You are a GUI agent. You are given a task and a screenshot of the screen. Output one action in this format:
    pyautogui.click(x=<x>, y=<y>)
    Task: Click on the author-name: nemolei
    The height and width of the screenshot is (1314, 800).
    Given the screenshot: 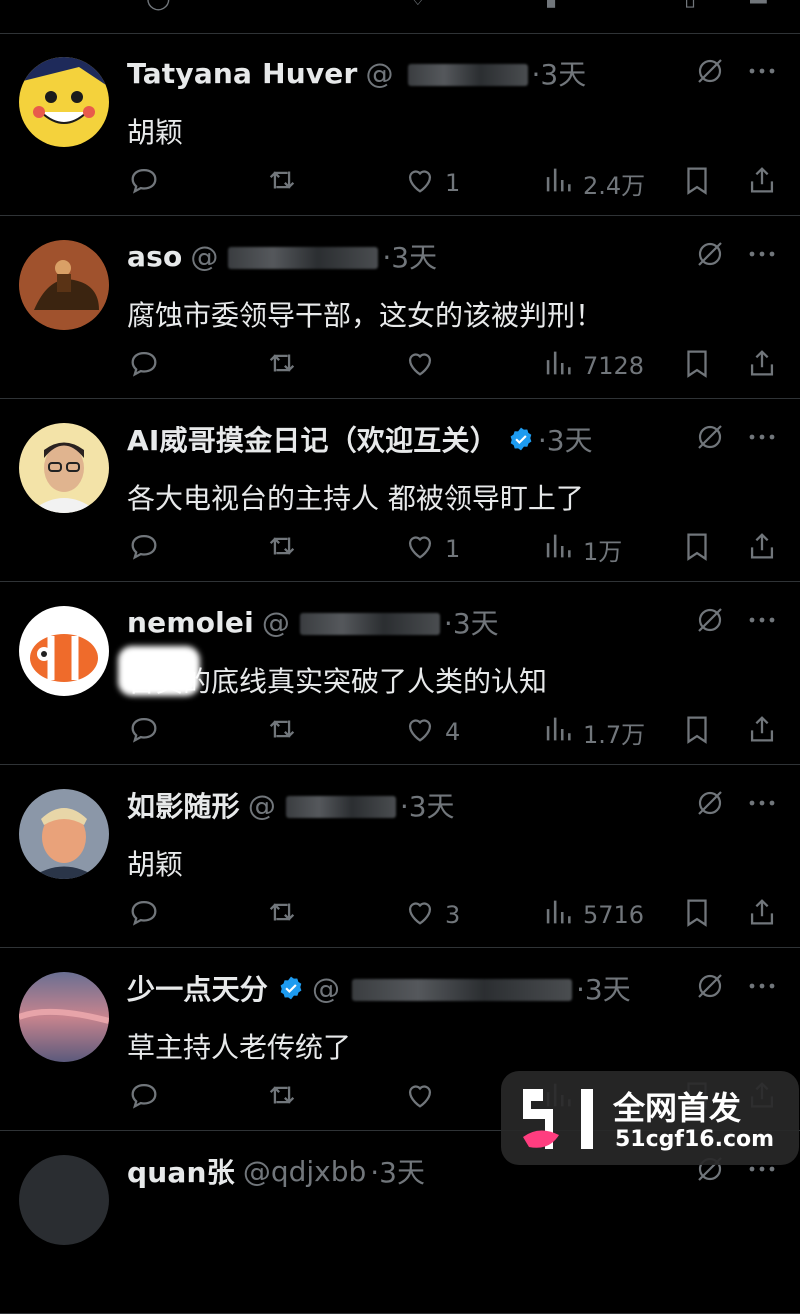 What is the action you would take?
    pyautogui.click(x=190, y=622)
    